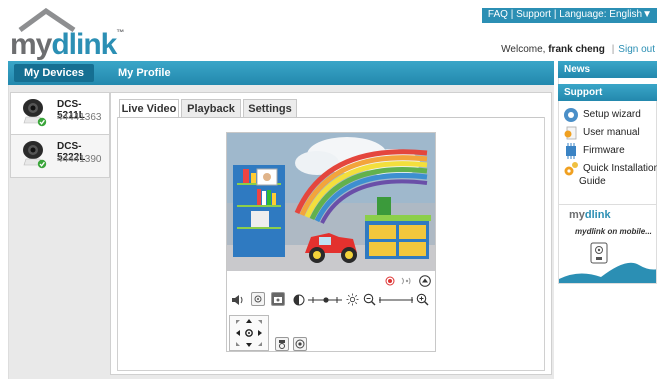 Image resolution: width=657 pixels, height=379 pixels. I want to click on support-item-user-manual: User manual, so click(601, 134).